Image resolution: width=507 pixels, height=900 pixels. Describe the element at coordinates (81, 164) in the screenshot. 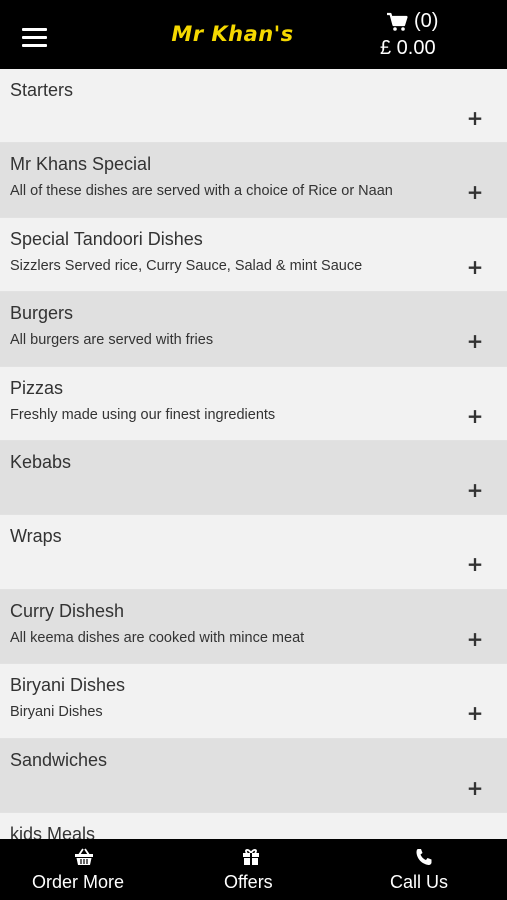

I see `category-title: Mr Khans Special` at that location.